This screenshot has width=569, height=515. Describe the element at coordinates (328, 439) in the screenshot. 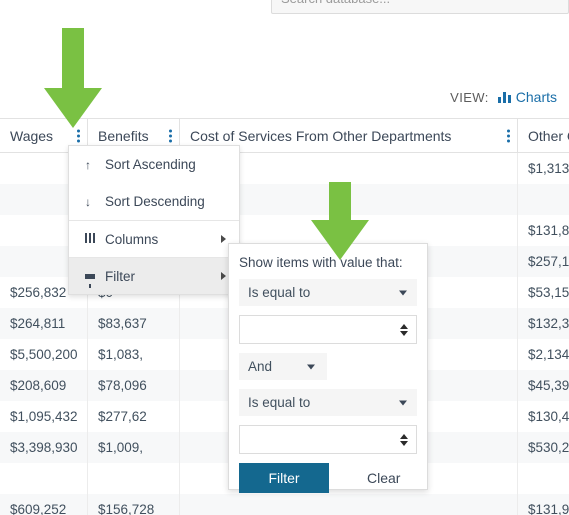

I see `filter-value-2-input` at that location.